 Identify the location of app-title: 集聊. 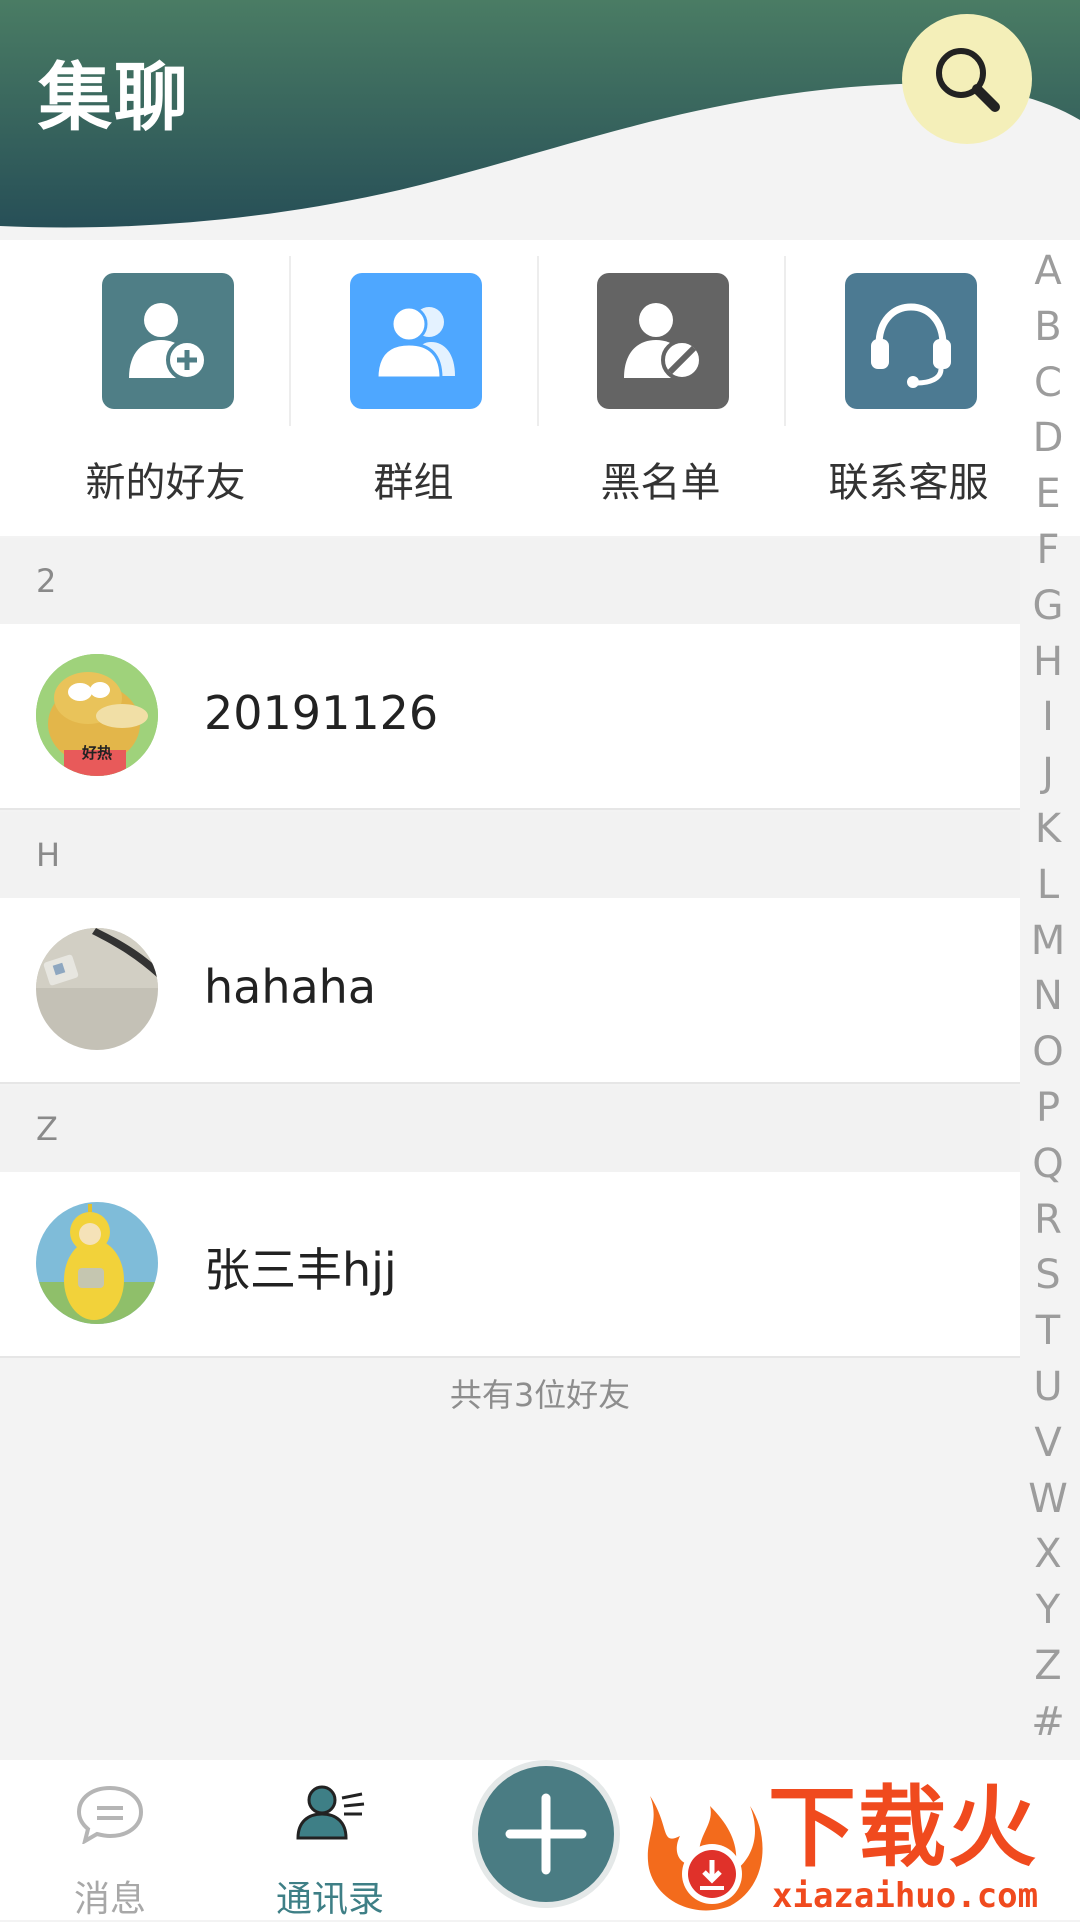
(114, 98).